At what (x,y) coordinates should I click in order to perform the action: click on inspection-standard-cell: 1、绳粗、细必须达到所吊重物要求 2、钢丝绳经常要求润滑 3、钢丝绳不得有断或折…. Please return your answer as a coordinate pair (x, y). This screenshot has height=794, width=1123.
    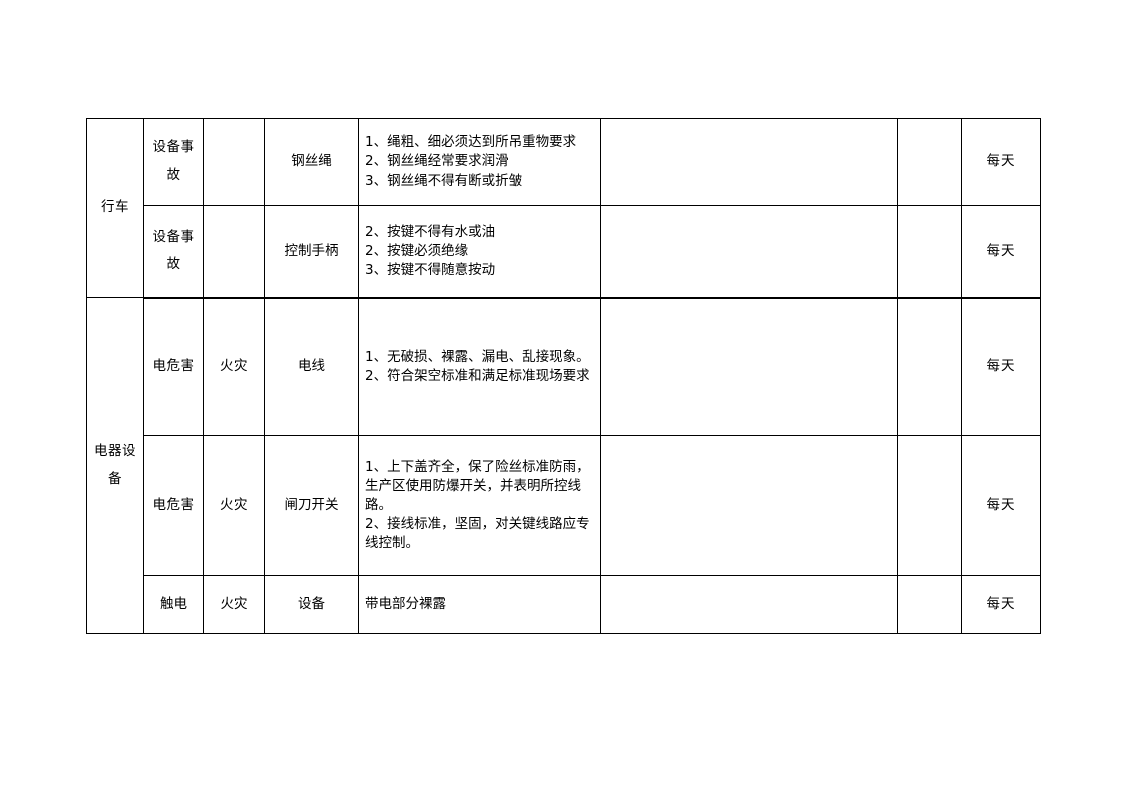
    Looking at the image, I should click on (479, 162).